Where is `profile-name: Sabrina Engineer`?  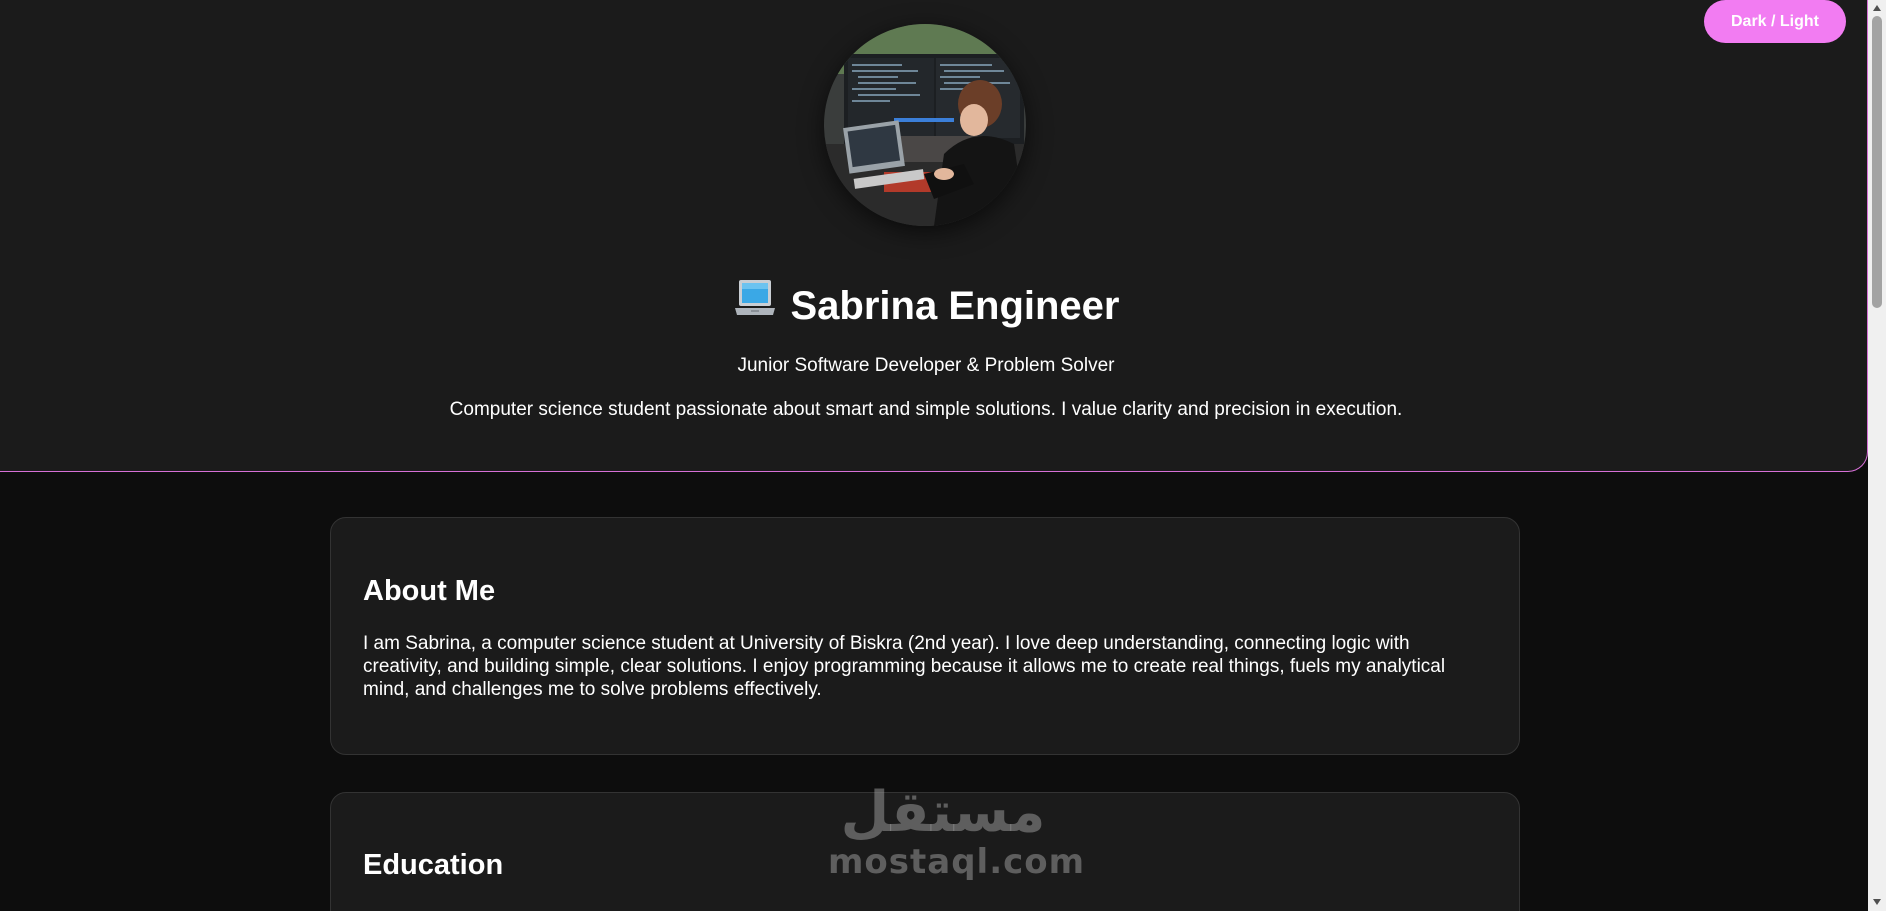
profile-name: Sabrina Engineer is located at coordinates (955, 306).